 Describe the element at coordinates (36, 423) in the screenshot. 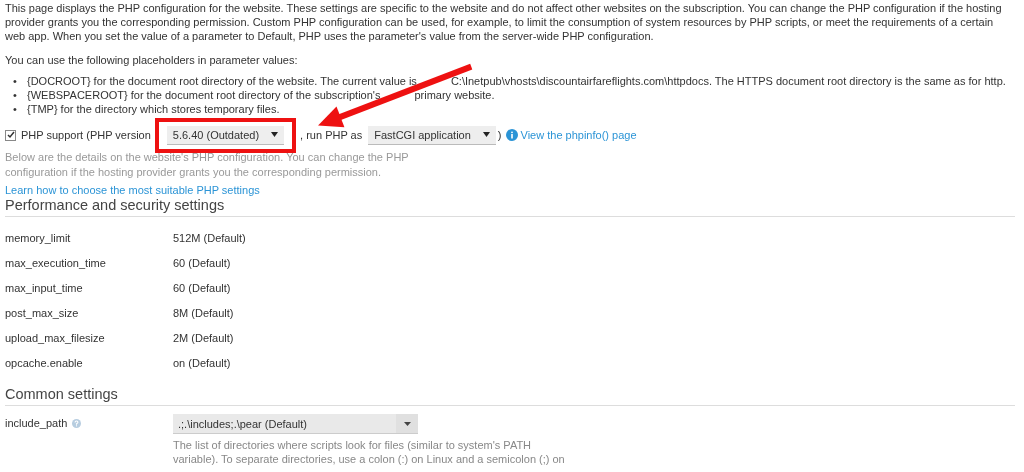

I see `setting-name: include_path` at that location.